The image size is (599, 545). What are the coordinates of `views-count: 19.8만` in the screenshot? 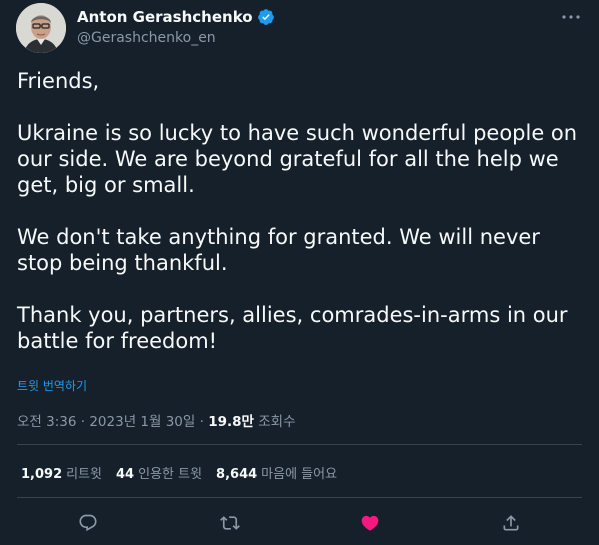 It's located at (231, 422).